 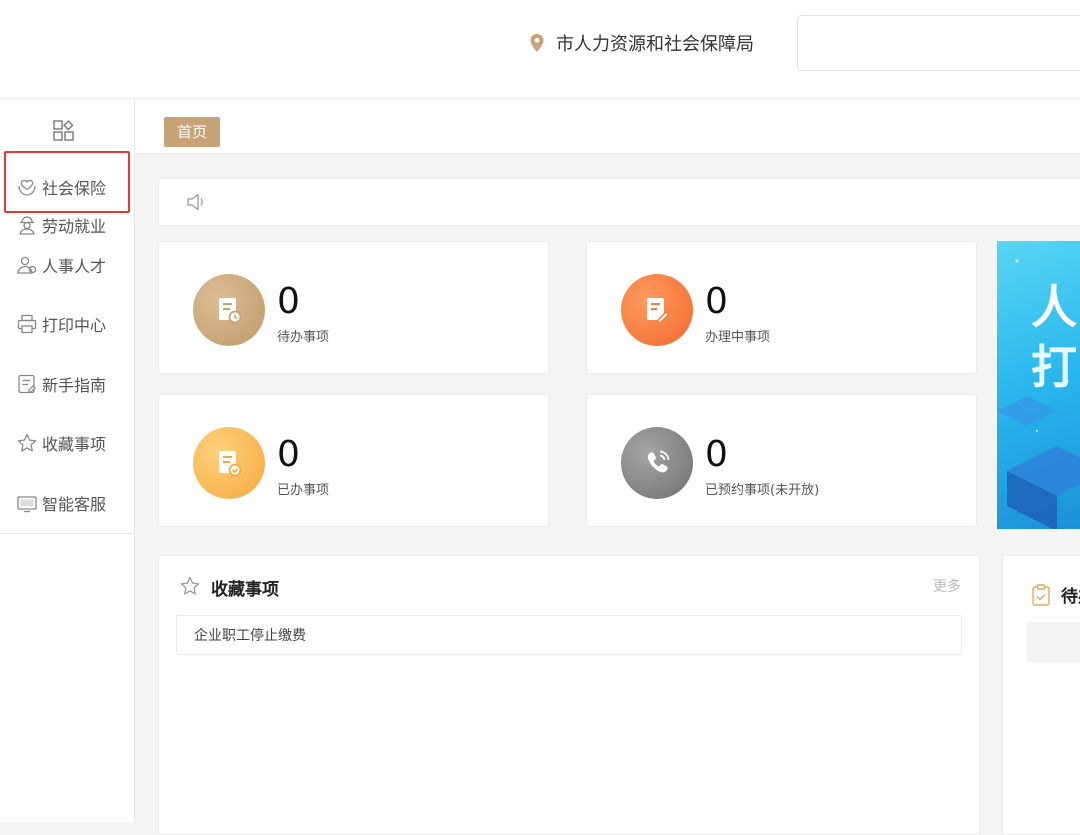 I want to click on sidebar-item-customer-service: 智能客服, so click(x=61, y=503).